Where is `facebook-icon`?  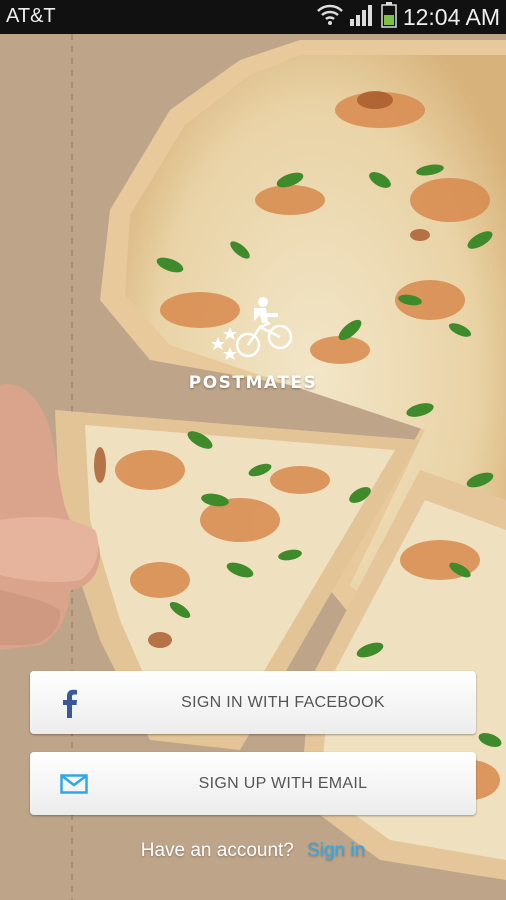 facebook-icon is located at coordinates (69, 703).